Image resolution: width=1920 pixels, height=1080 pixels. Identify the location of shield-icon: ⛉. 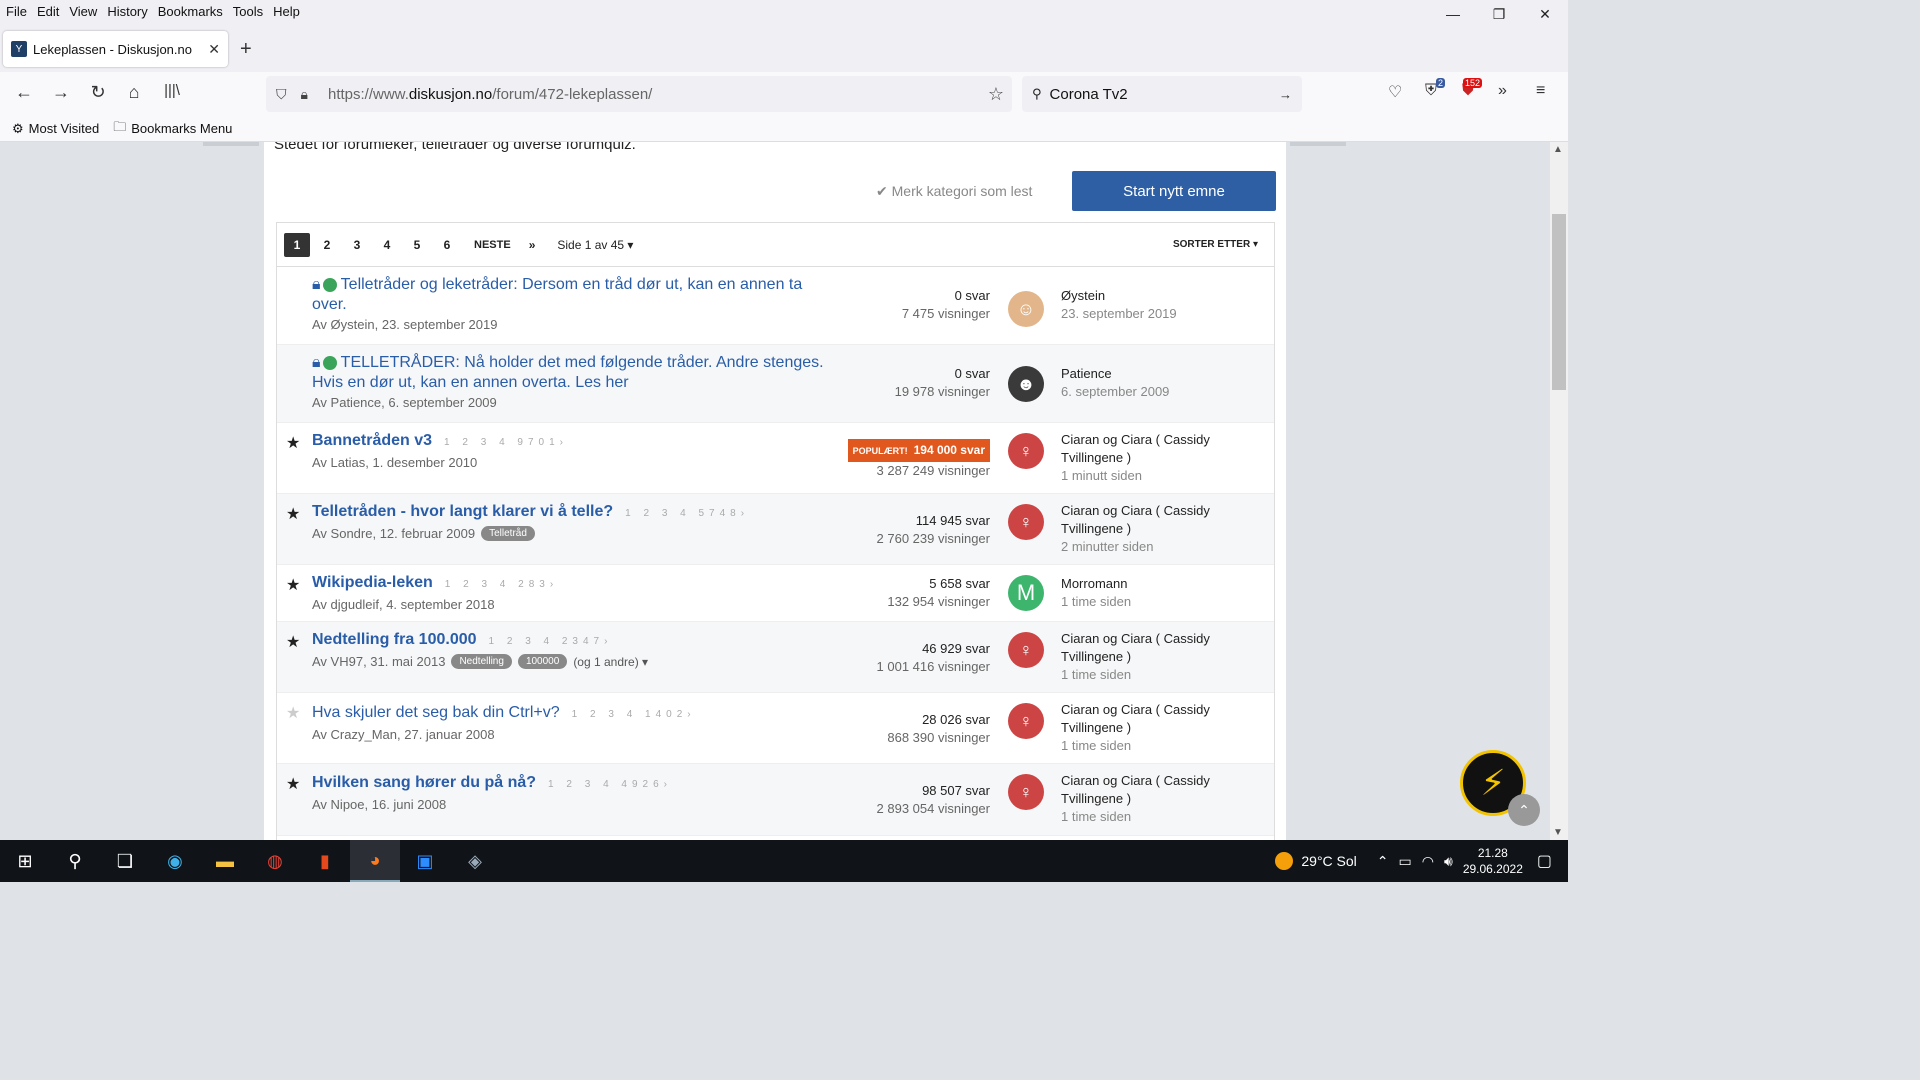
(281, 94).